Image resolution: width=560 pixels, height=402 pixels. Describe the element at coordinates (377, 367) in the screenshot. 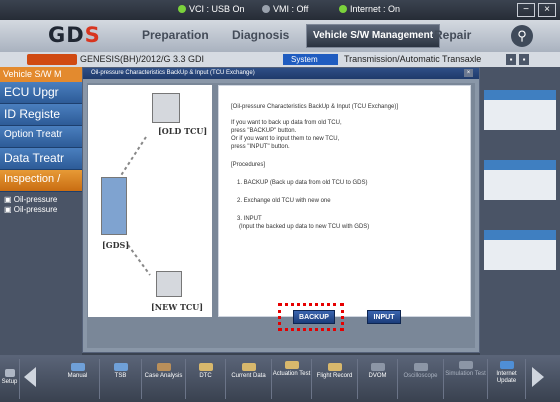

I see `dvom-icon` at that location.